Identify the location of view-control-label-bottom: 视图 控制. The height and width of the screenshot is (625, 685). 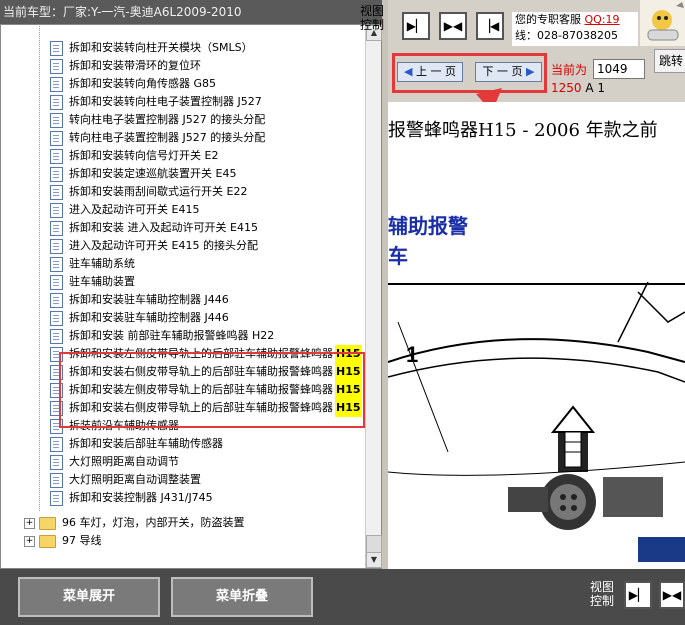
(602, 594).